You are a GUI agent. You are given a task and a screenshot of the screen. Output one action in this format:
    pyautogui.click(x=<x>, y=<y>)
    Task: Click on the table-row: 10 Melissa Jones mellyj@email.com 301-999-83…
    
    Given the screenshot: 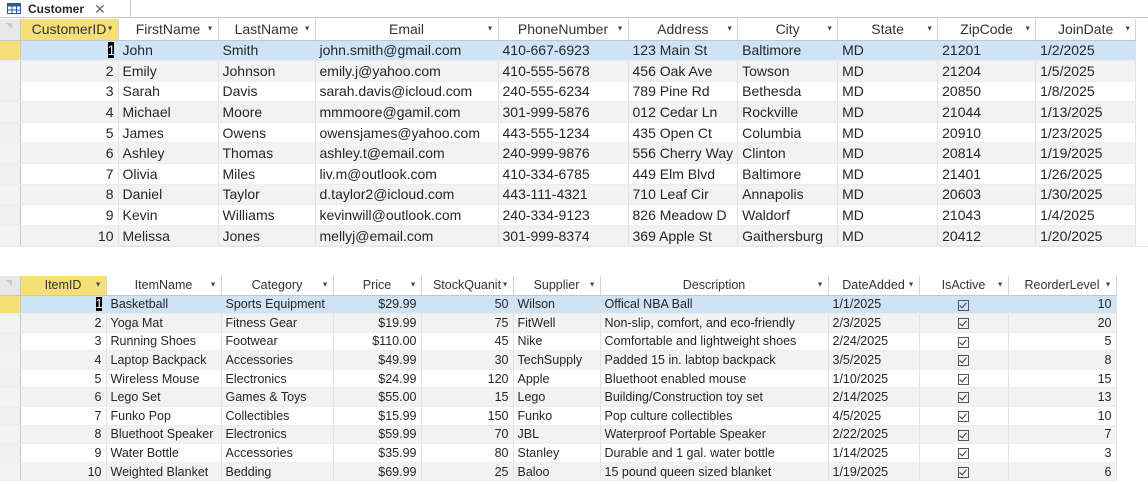 What is the action you would take?
    pyautogui.click(x=568, y=236)
    